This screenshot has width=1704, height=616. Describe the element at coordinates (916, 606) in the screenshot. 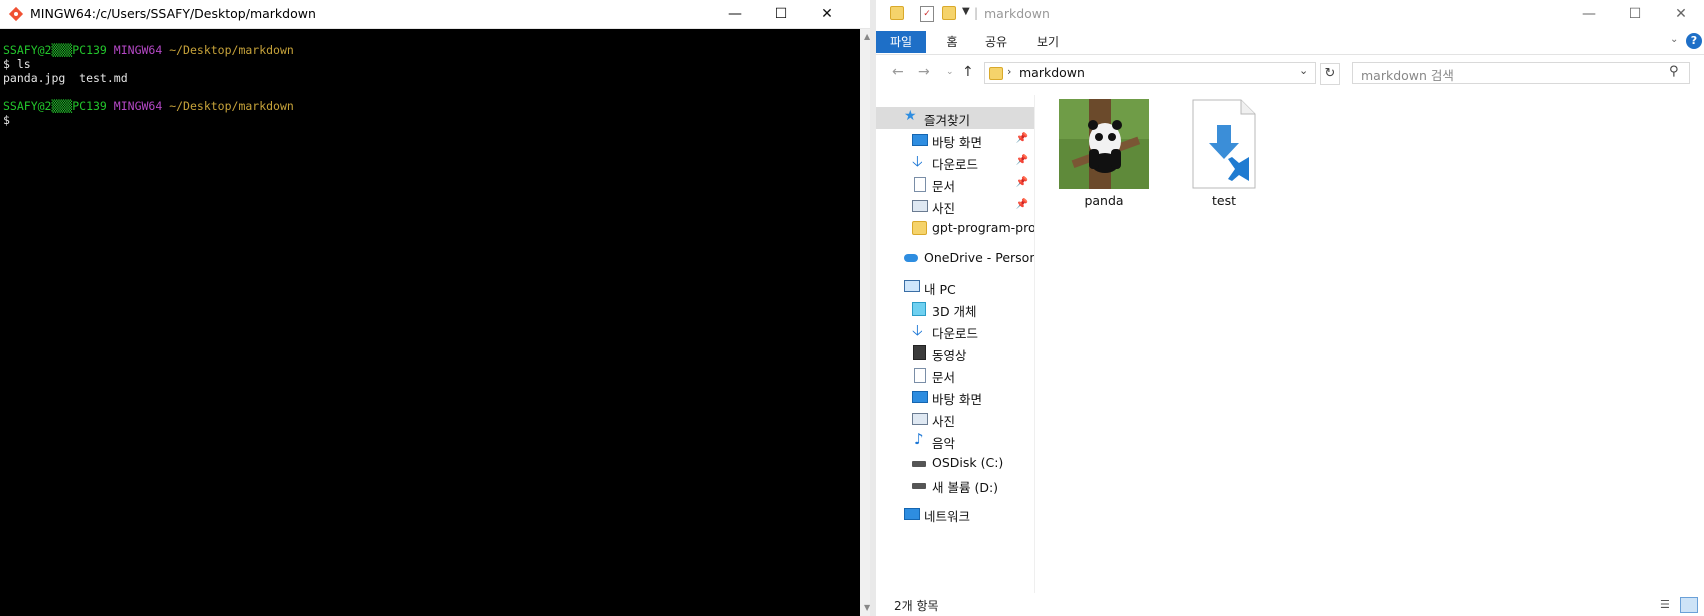

I see `item-count: 2개 항목` at that location.